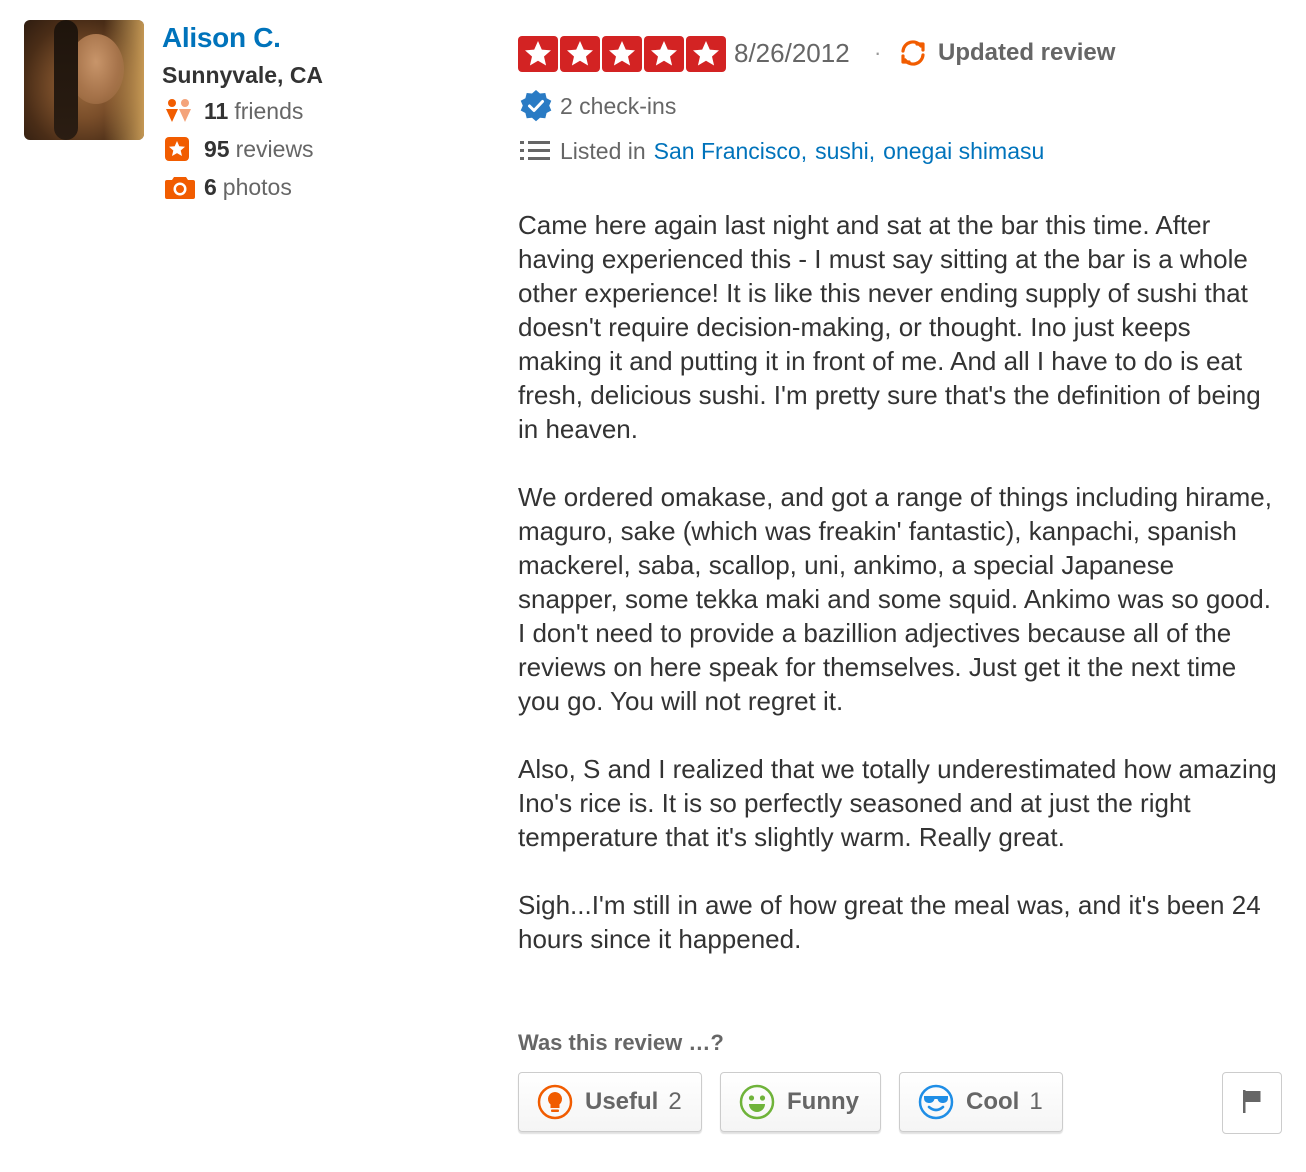  Describe the element at coordinates (823, 1101) in the screenshot. I see `funny-label: Funny` at that location.